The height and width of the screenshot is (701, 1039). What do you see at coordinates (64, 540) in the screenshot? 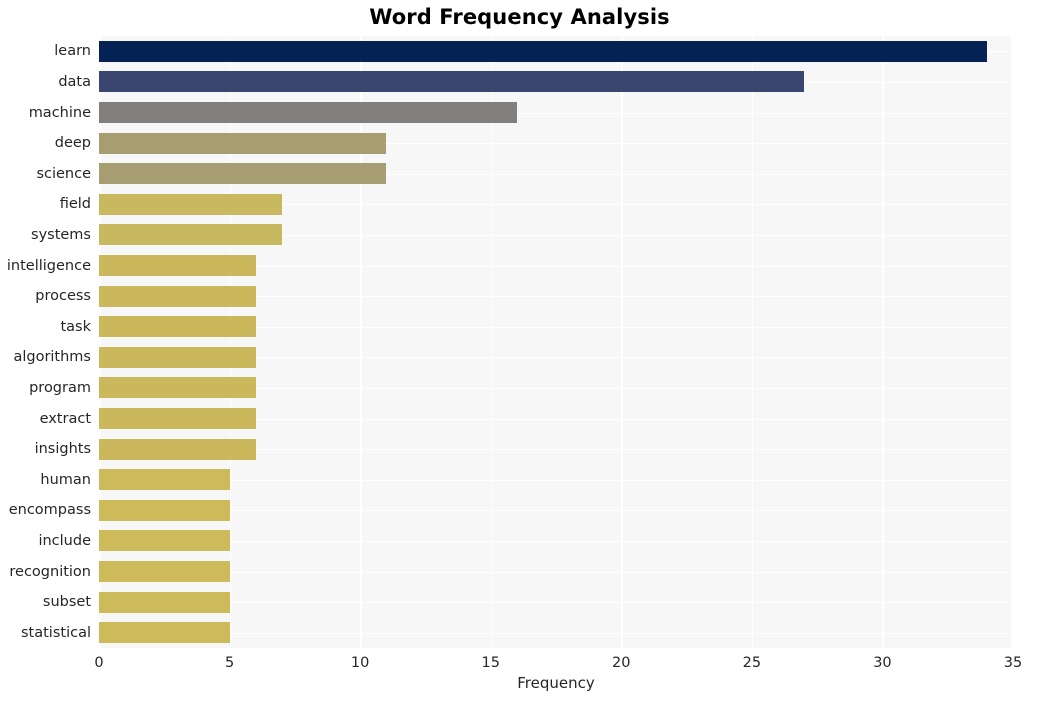
I see `y-tick-label: include` at bounding box center [64, 540].